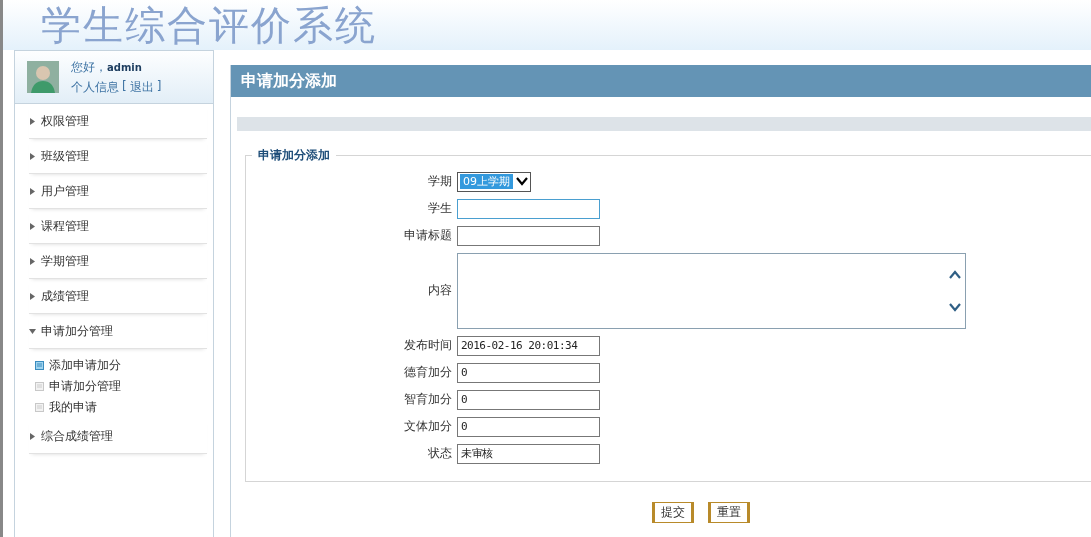 The width and height of the screenshot is (1091, 537). What do you see at coordinates (955, 307) in the screenshot?
I see `scroll-down-icon` at bounding box center [955, 307].